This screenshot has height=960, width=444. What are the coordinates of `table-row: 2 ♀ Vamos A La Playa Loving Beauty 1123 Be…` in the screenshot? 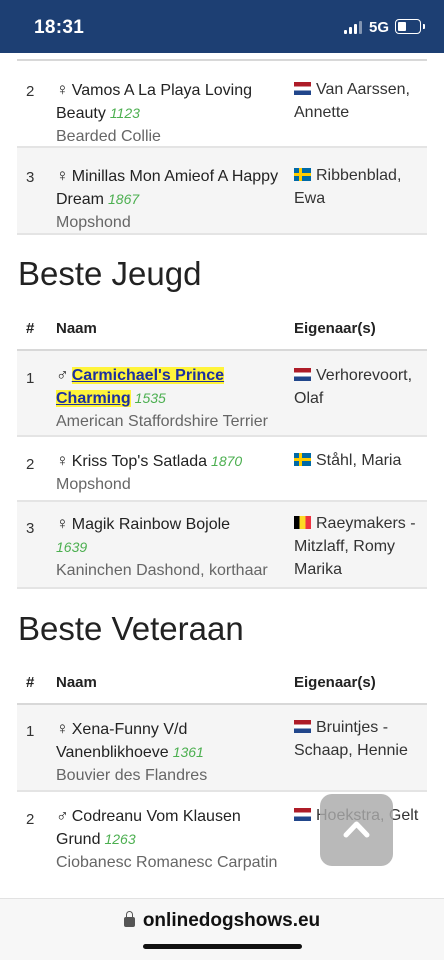 It's located at (222, 104).